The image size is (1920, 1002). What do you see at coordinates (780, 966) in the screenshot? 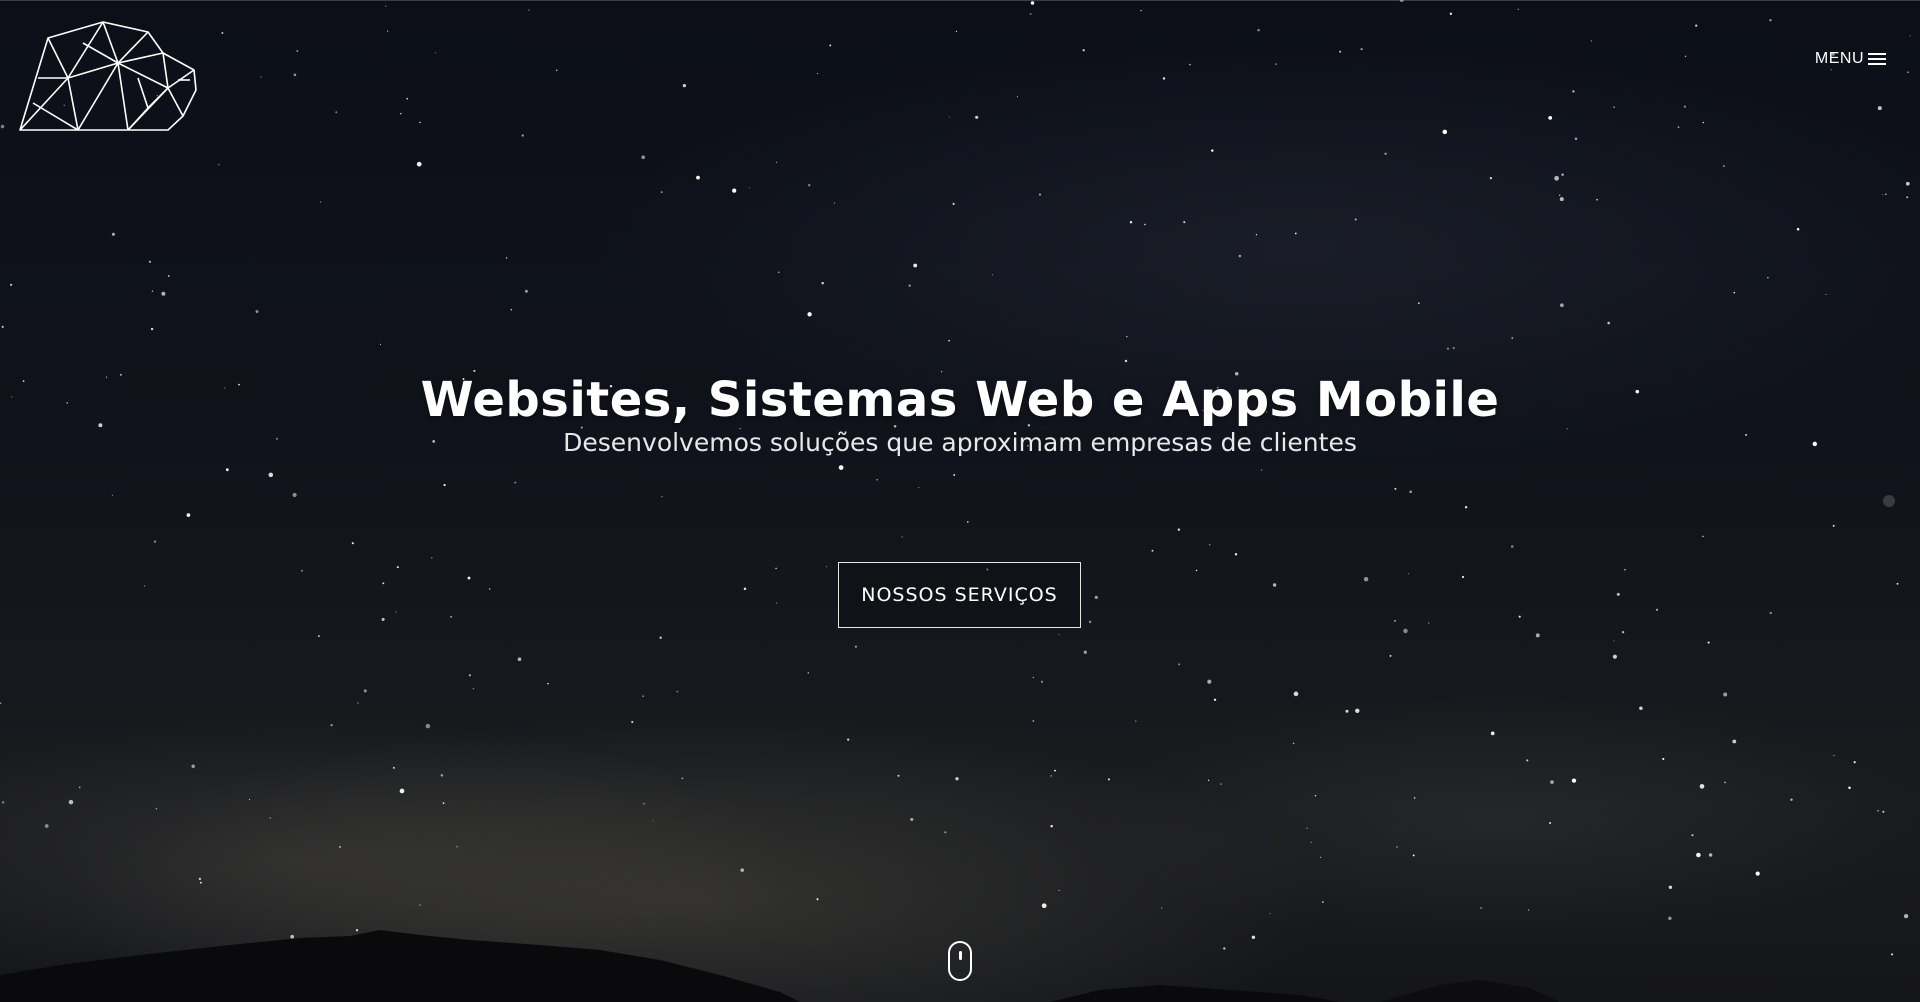
I see `mountain-silhouette` at bounding box center [780, 966].